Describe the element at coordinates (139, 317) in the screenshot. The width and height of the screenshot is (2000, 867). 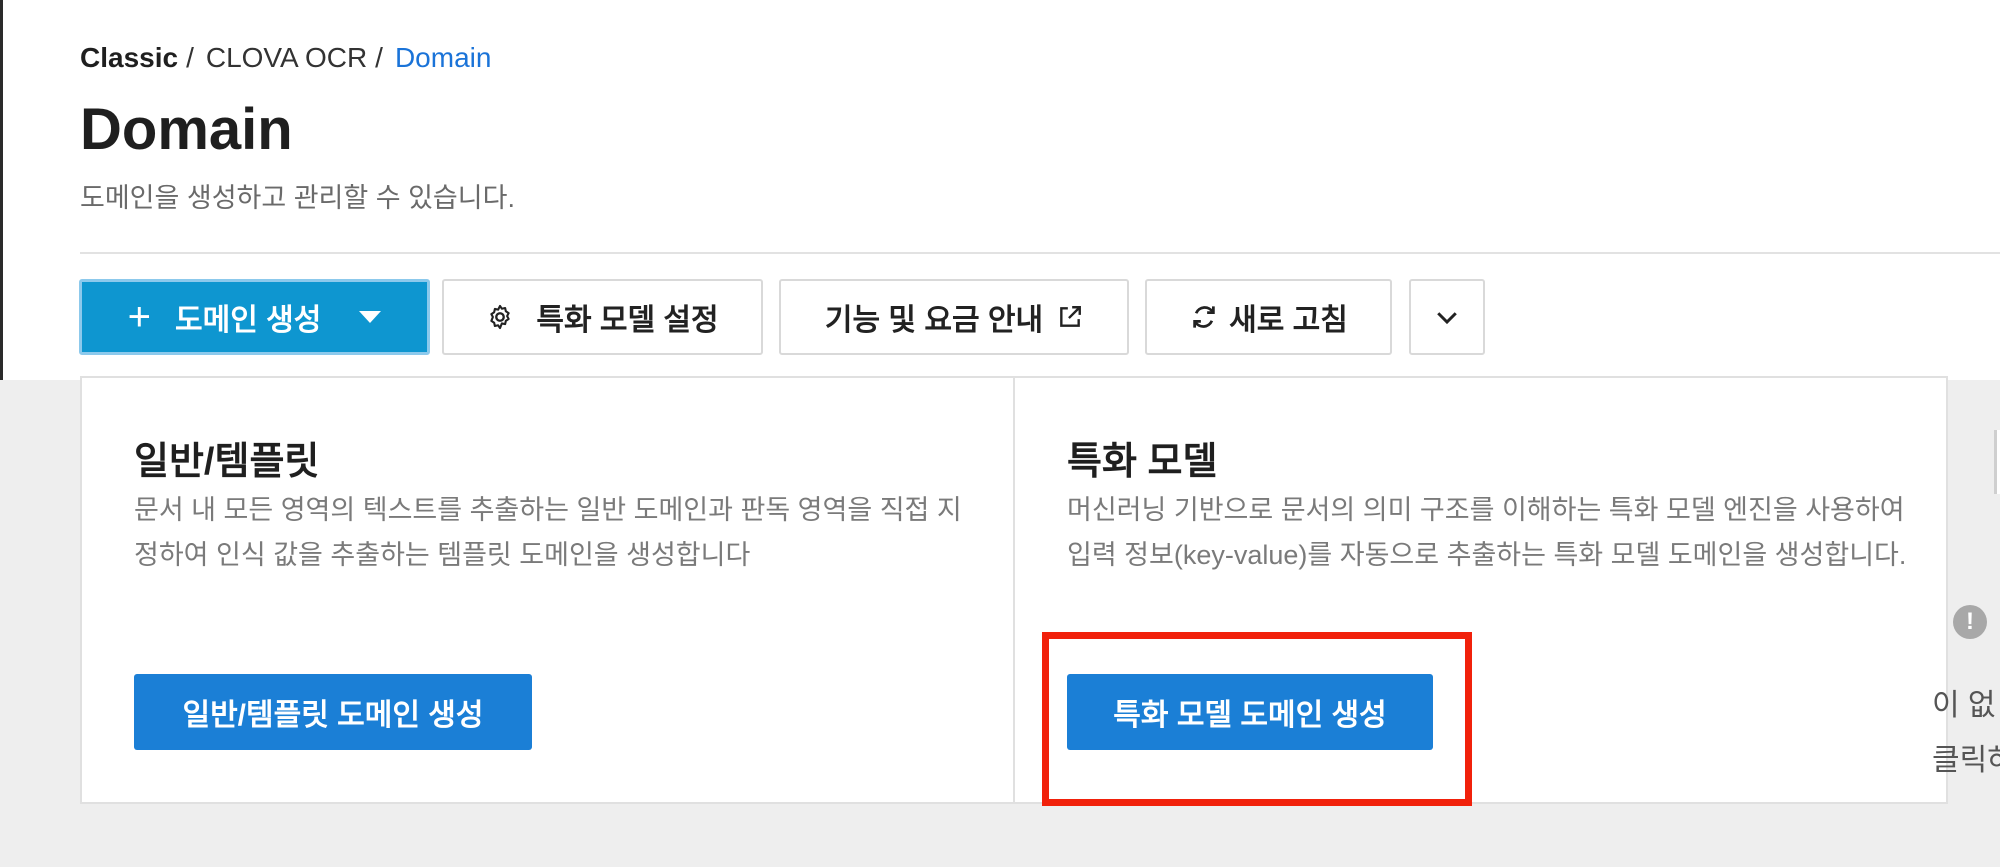
I see `plus-icon: +` at that location.